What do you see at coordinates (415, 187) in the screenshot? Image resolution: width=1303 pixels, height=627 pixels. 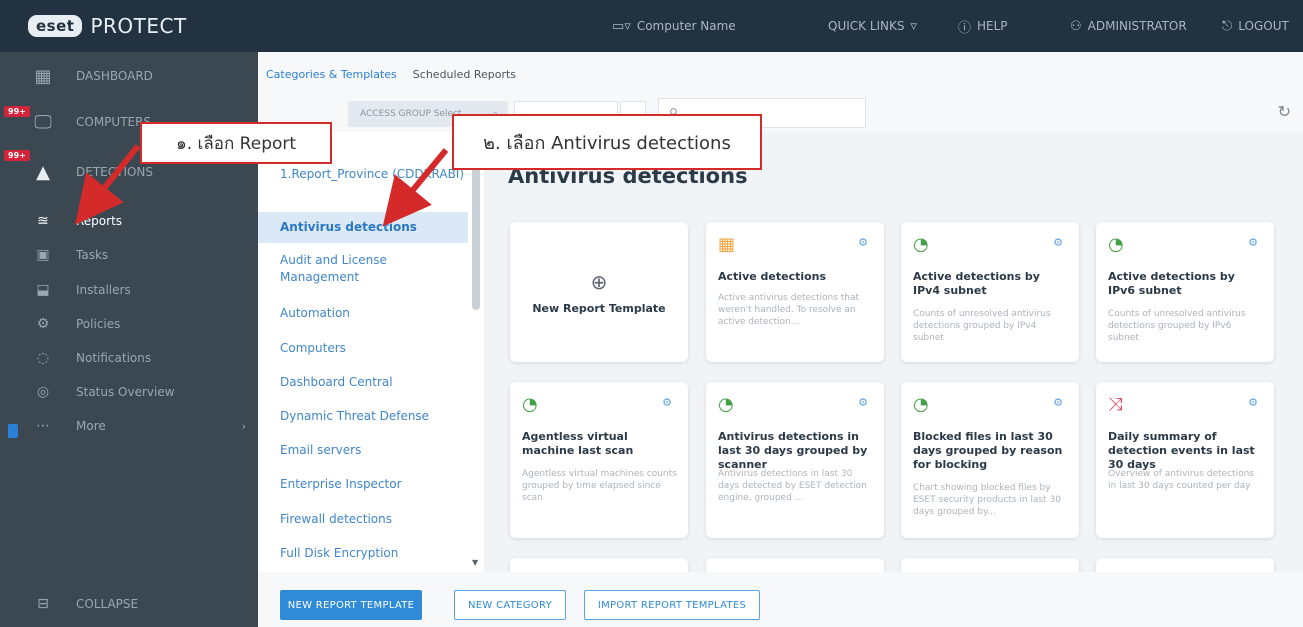 I see `arrow-to-antivirus-detections` at bounding box center [415, 187].